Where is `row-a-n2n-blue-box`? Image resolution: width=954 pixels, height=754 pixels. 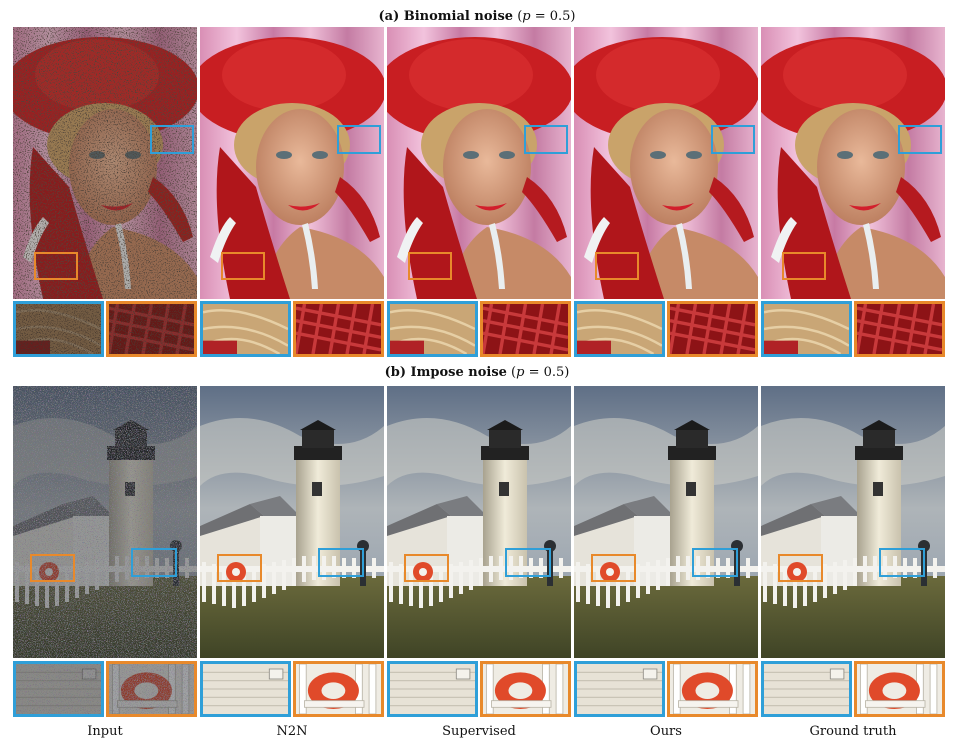
row-a-n2n-blue-box is located at coordinates (359, 139).